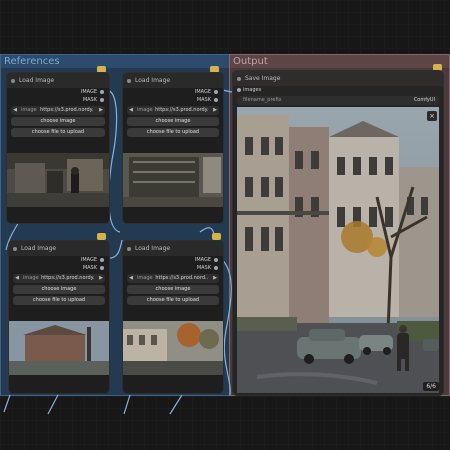 This screenshot has height=450, width=450. What do you see at coordinates (182, 278) in the screenshot?
I see `combo-value: https://s3.prod.nord..` at bounding box center [182, 278].